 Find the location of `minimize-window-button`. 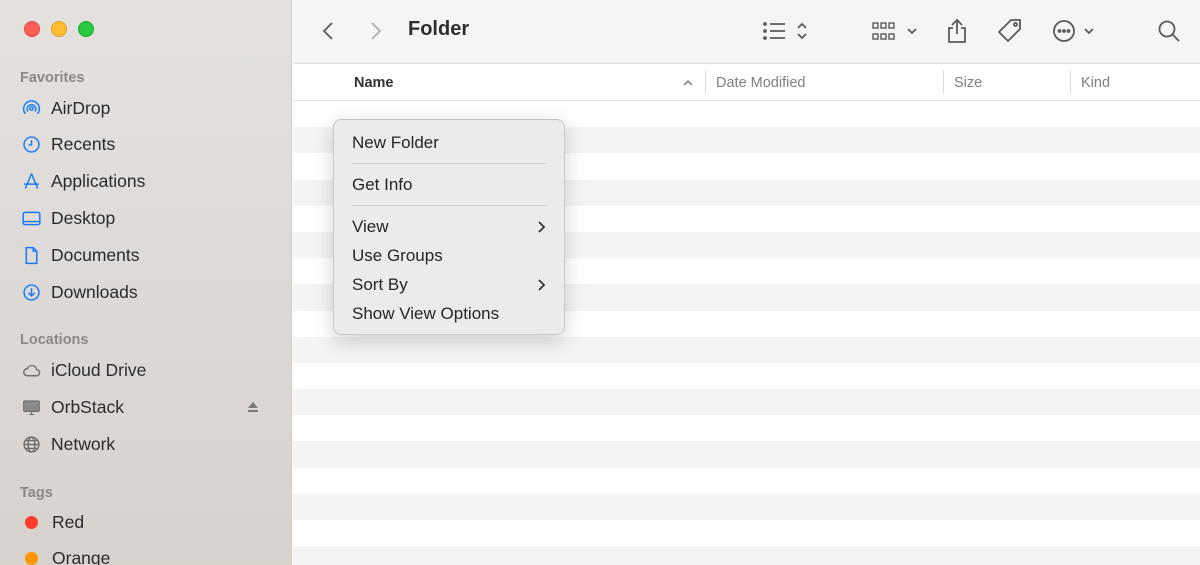

minimize-window-button is located at coordinates (59, 29).